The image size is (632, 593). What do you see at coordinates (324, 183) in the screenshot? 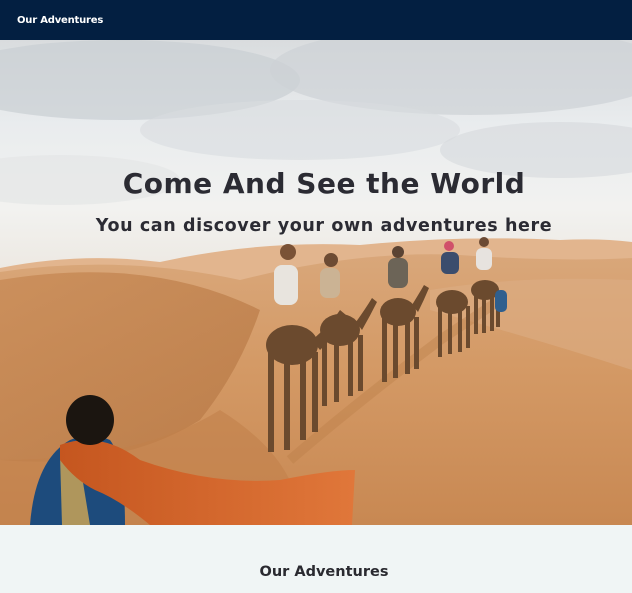
I see `hero-title: Come And See the World` at bounding box center [324, 183].